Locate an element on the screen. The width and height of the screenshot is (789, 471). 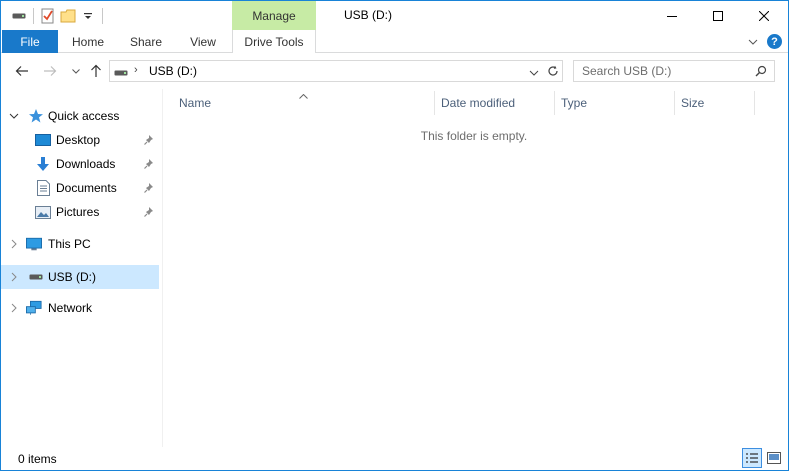
tree-item-usb-drive: USB (D:) is located at coordinates (80, 277).